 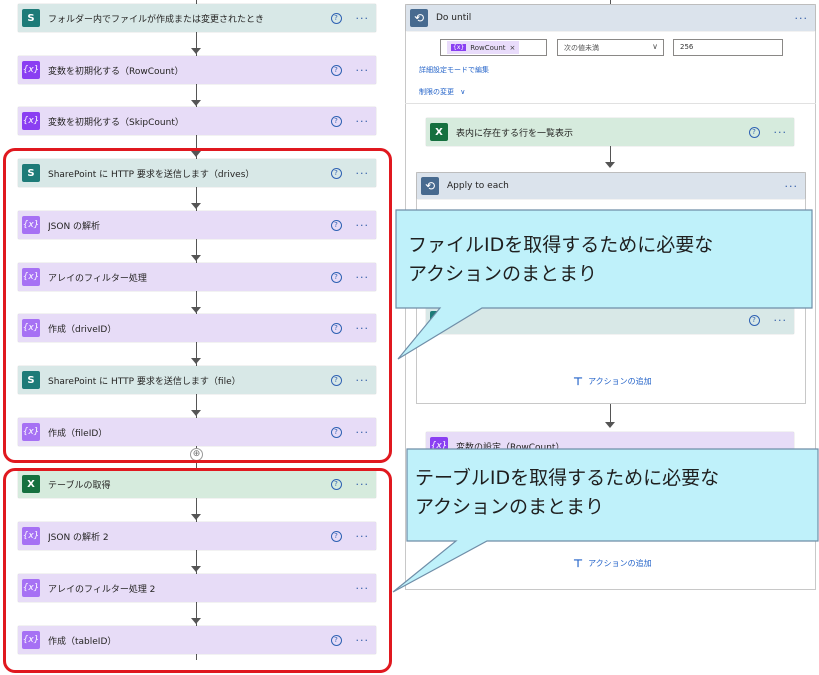 I want to click on table-id-callout-line1: テーブルIDを取得するために必要な, so click(x=567, y=478).